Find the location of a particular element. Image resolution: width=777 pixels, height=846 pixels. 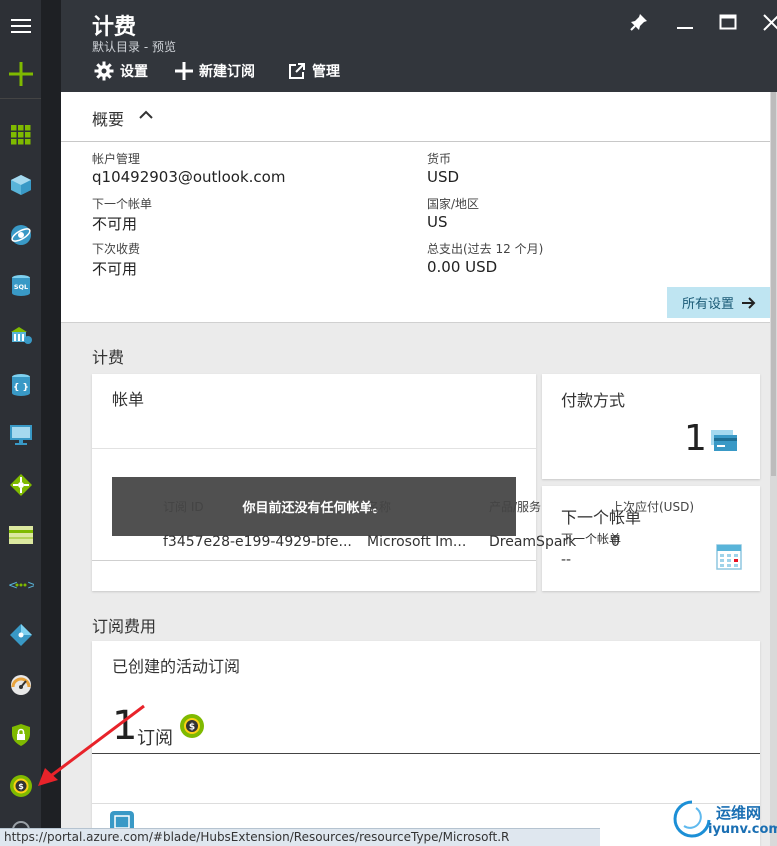

next-bill-value: 不可用 is located at coordinates (115, 224).